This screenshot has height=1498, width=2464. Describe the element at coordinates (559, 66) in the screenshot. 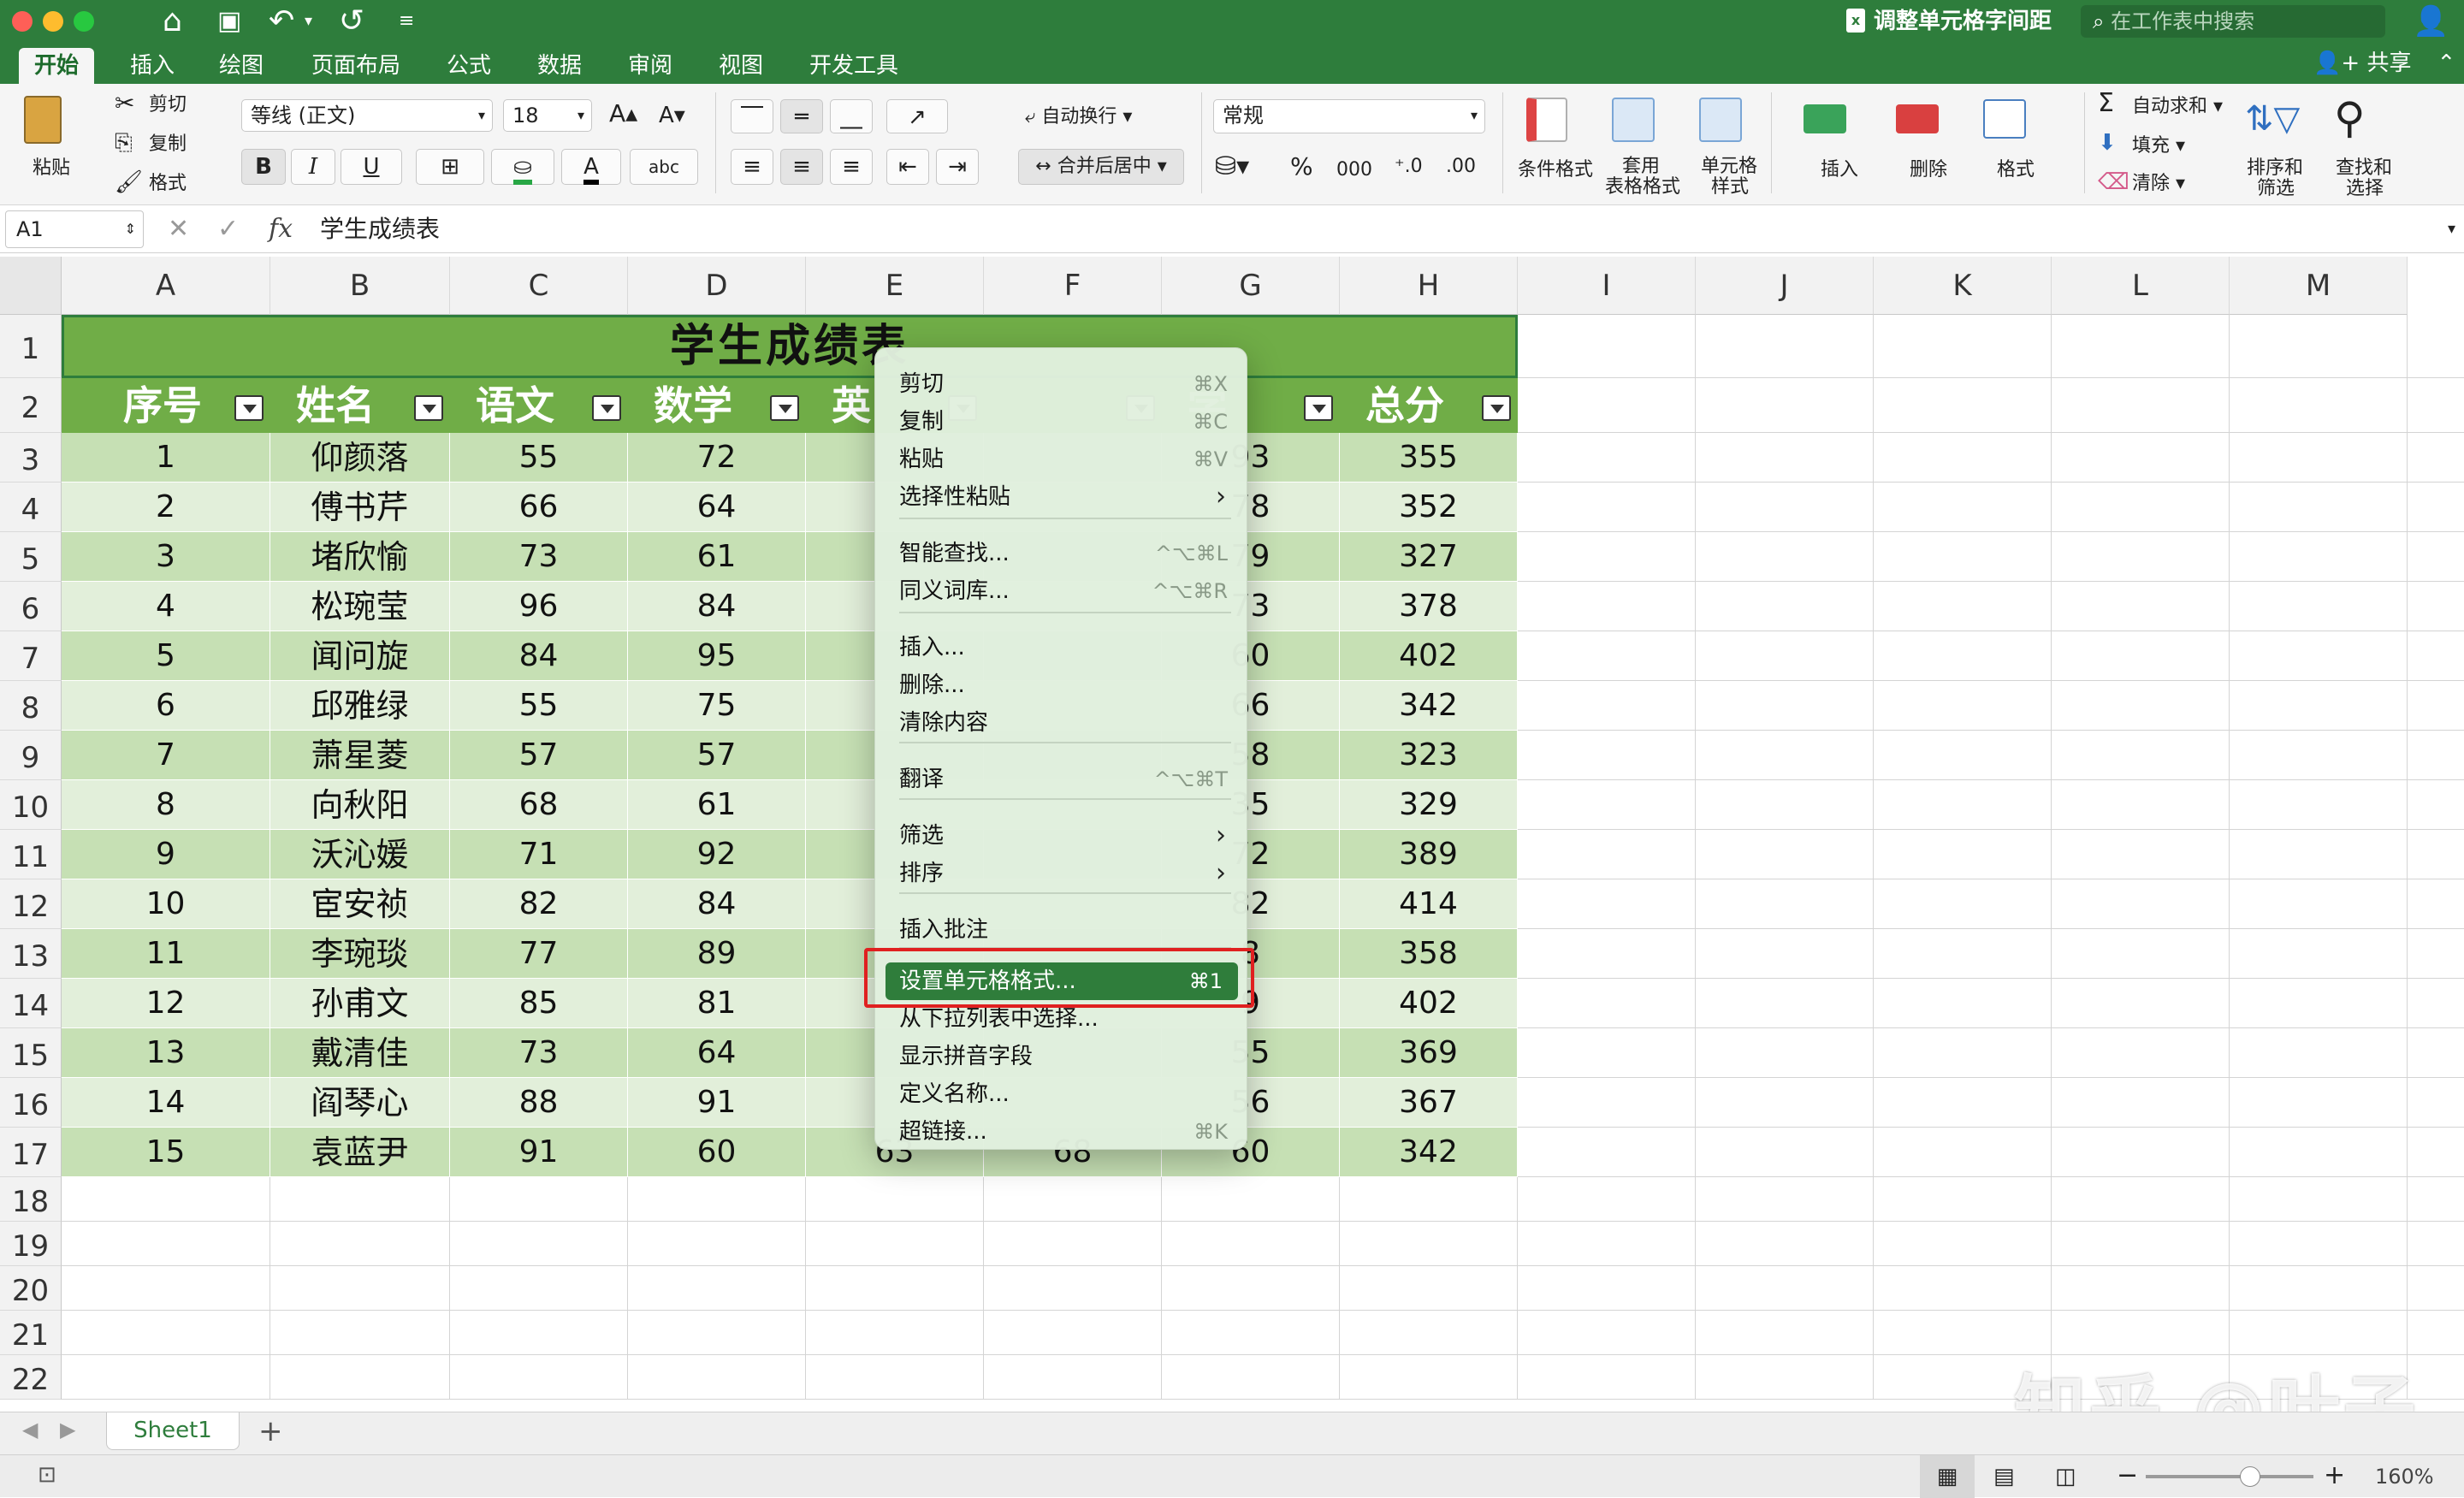

I see `tab-data: 数据` at that location.